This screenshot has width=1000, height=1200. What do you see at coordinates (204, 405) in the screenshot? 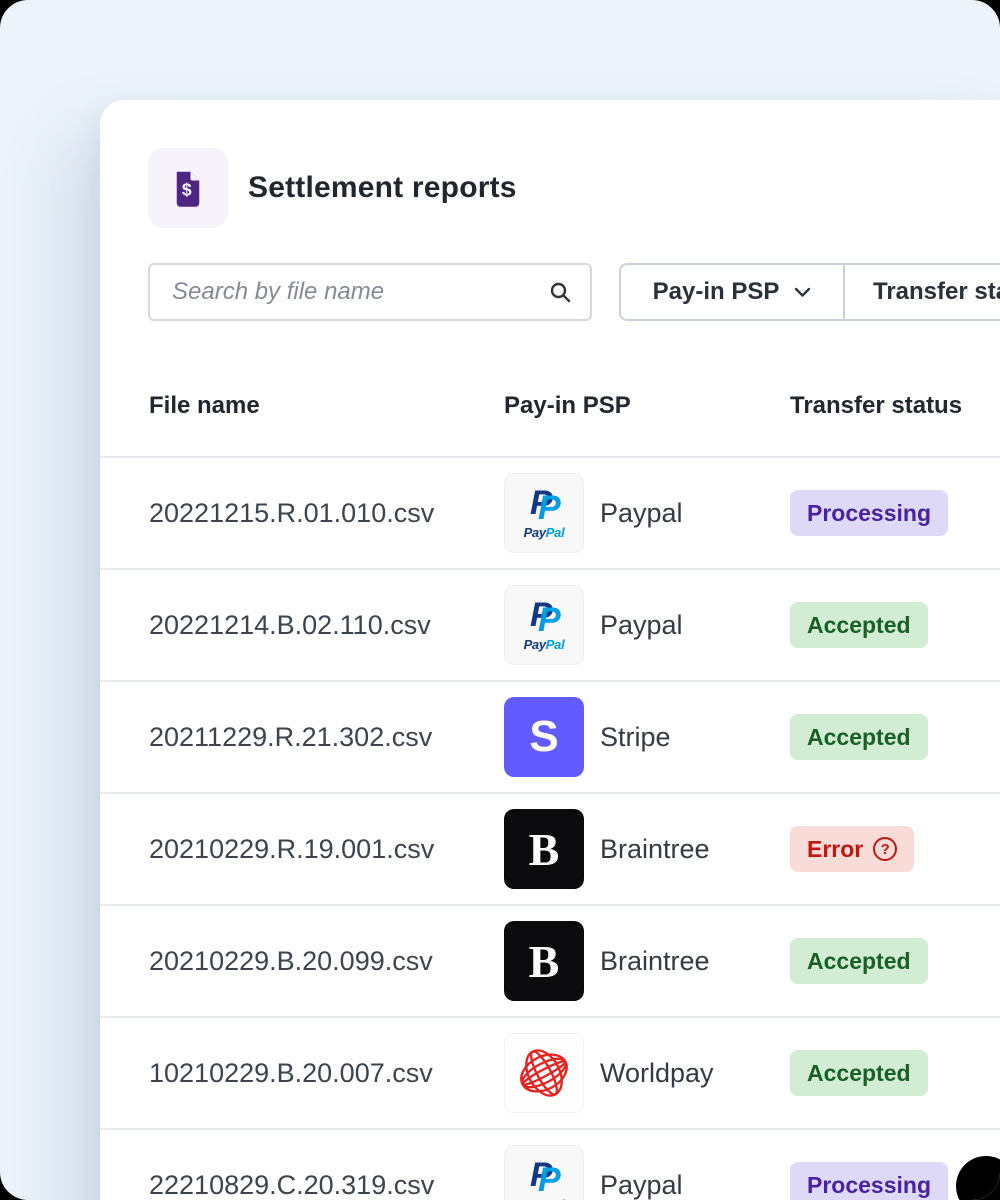
I see `column-header-file-name: File name` at bounding box center [204, 405].